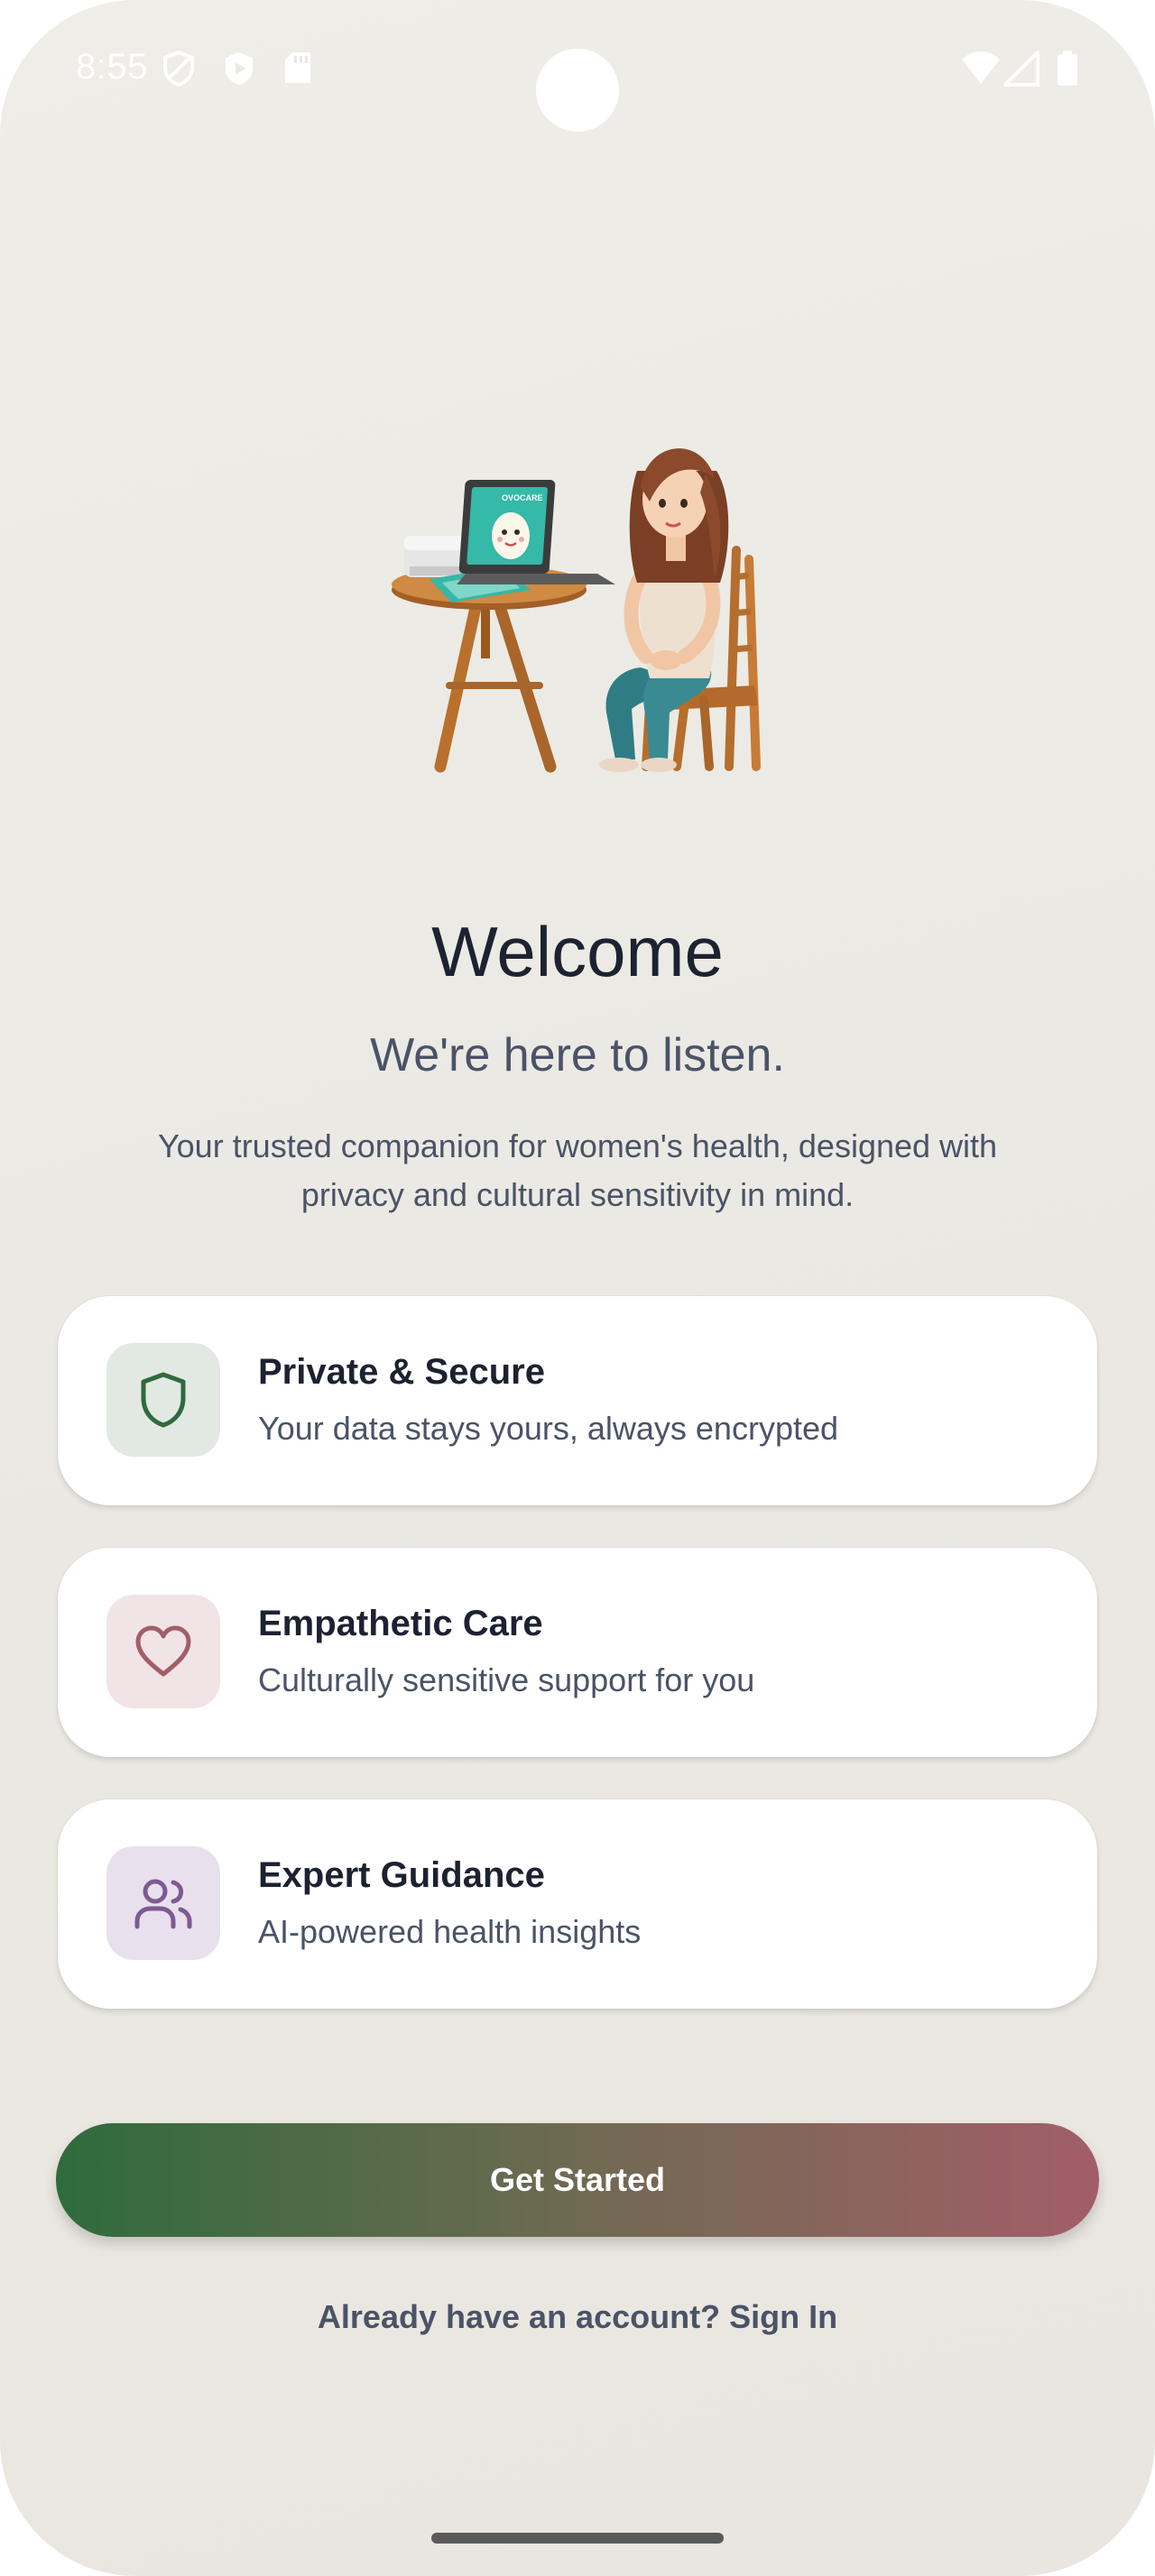  Describe the element at coordinates (577, 91) in the screenshot. I see `front-camera` at that location.